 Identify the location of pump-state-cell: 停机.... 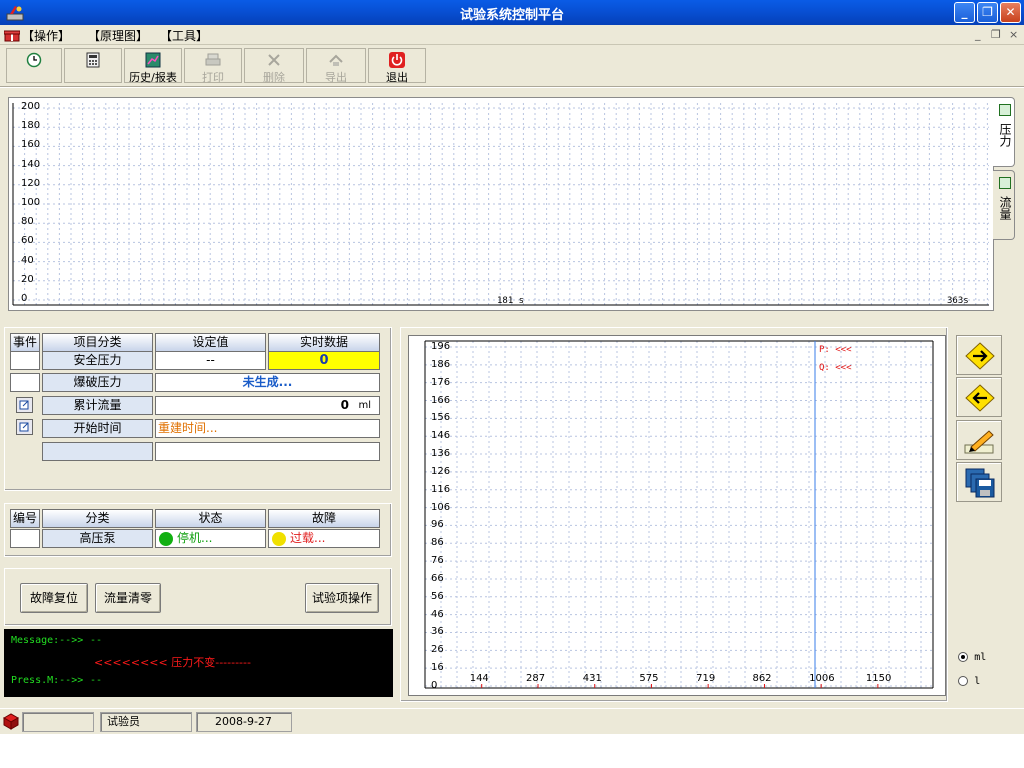
(210, 538).